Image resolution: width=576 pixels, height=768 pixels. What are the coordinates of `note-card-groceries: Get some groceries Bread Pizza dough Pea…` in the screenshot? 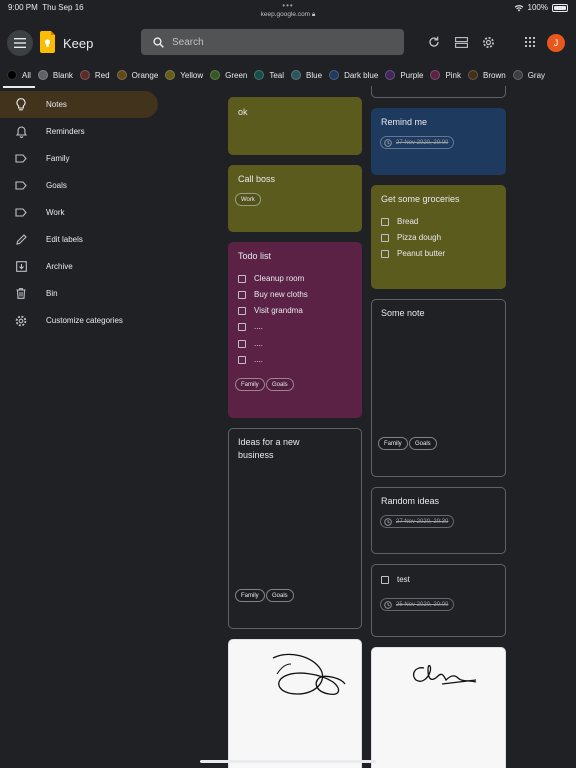 It's located at (438, 237).